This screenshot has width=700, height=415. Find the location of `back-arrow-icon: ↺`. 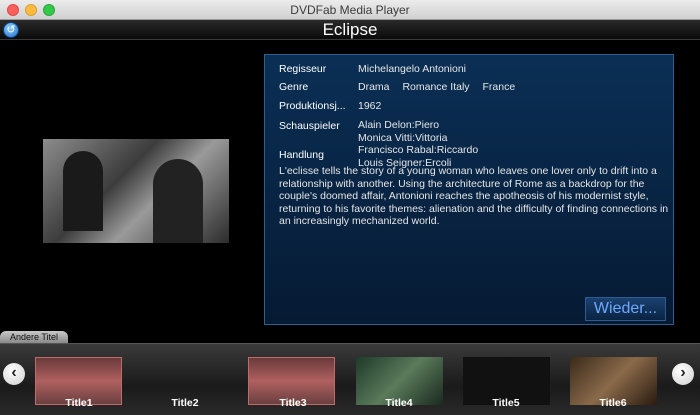

back-arrow-icon: ↺ is located at coordinates (11, 30).